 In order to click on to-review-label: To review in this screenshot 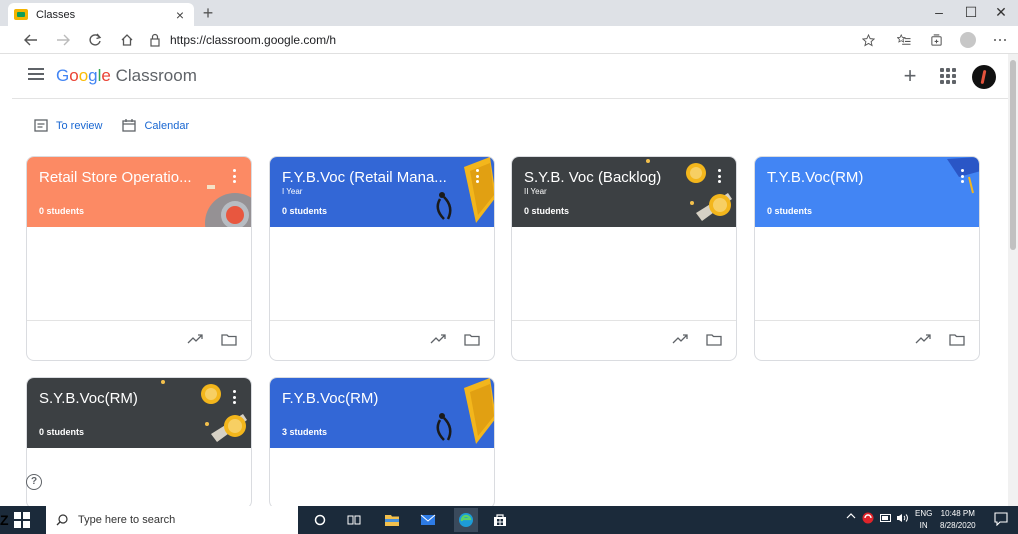, I will do `click(79, 125)`.